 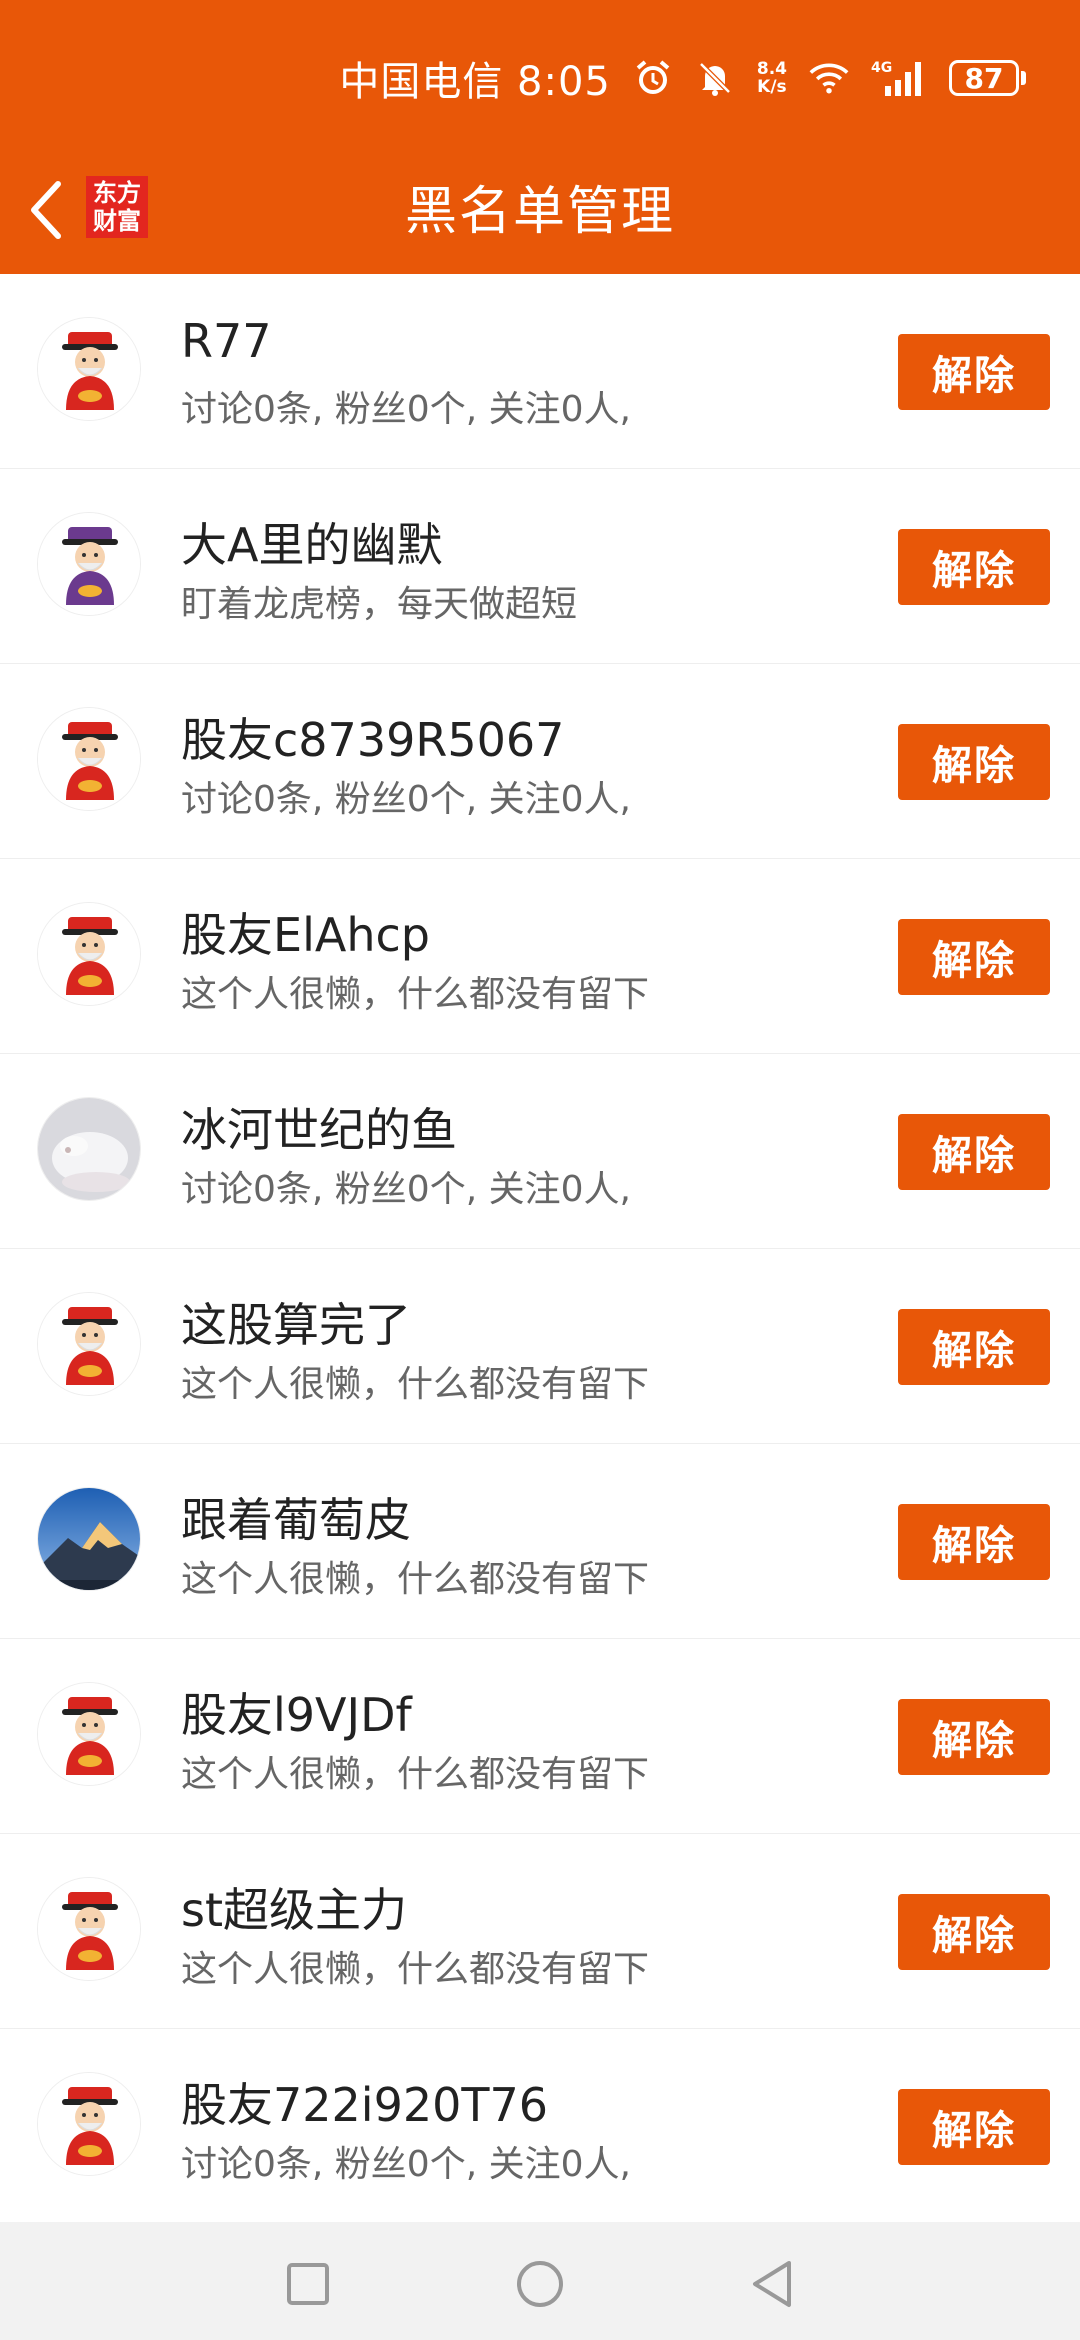 I want to click on user-description: 盯着龙虎榜，每天做超短, so click(x=379, y=604).